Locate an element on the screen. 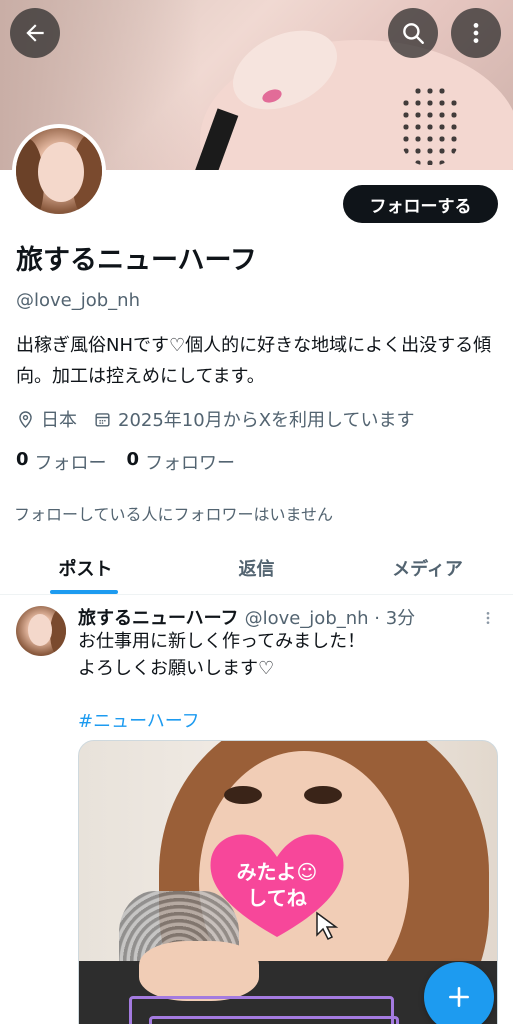 This screenshot has width=513, height=1024. location-pin-icon is located at coordinates (25, 419).